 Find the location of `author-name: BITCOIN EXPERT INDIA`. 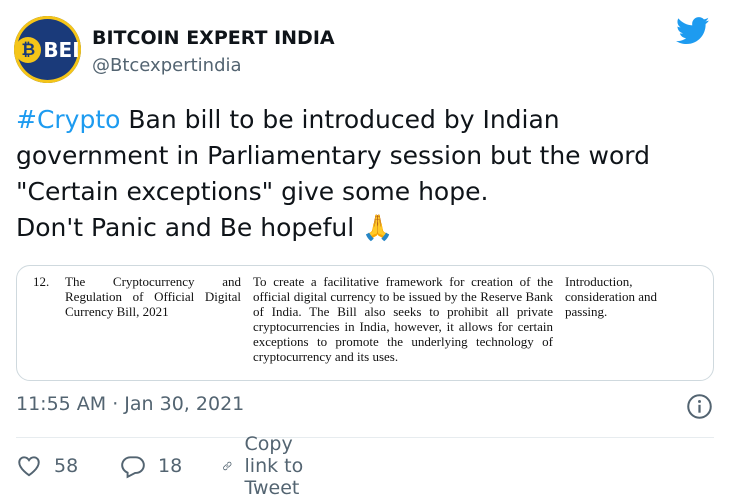

author-name: BITCOIN EXPERT INDIA is located at coordinates (213, 38).